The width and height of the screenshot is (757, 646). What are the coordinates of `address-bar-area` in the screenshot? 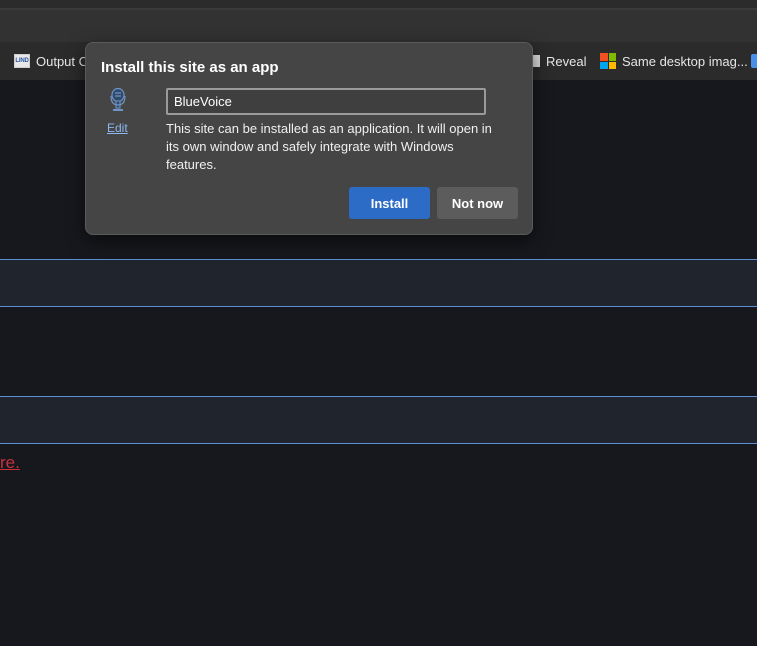 It's located at (378, 26).